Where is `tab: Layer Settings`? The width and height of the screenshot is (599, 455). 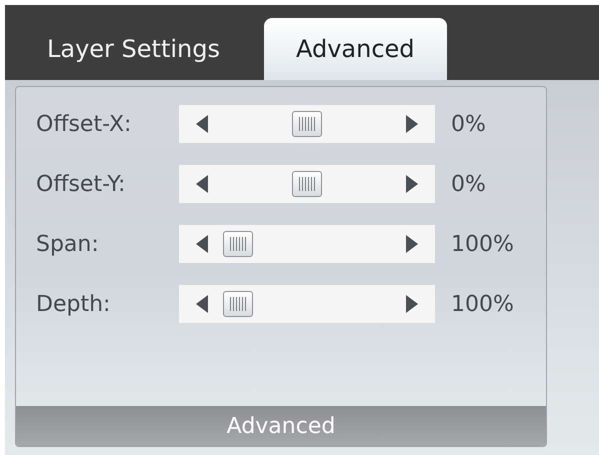 tab: Layer Settings is located at coordinates (133, 49).